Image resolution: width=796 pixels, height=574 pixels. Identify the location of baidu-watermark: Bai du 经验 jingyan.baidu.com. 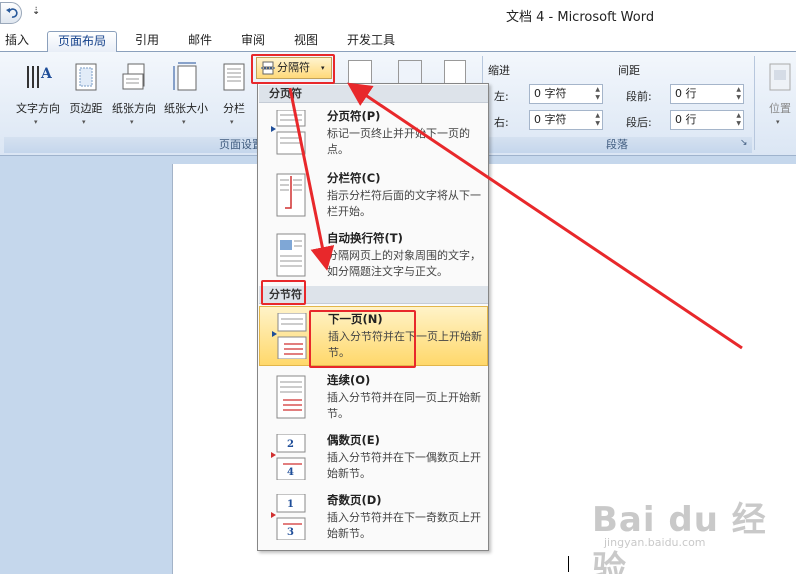
(694, 533).